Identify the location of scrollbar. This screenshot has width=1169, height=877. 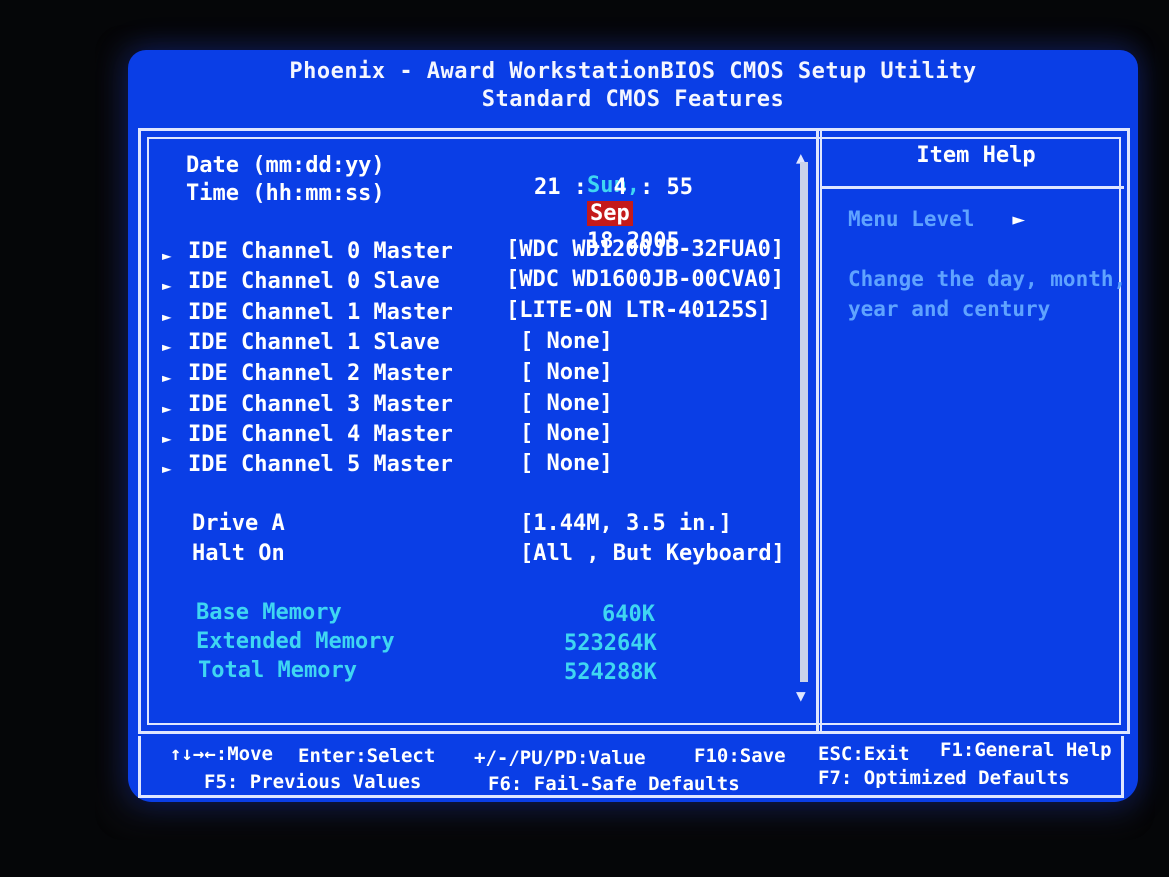
(804, 422).